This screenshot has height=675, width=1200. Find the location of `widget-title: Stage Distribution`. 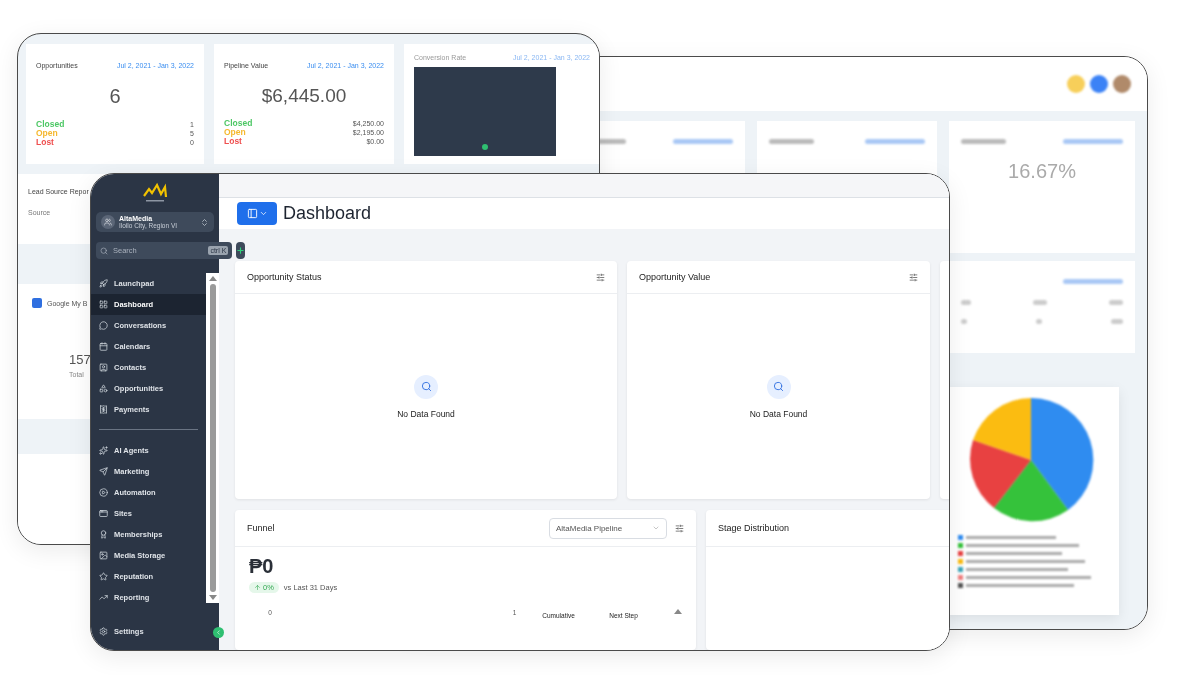

widget-title: Stage Distribution is located at coordinates (754, 528).